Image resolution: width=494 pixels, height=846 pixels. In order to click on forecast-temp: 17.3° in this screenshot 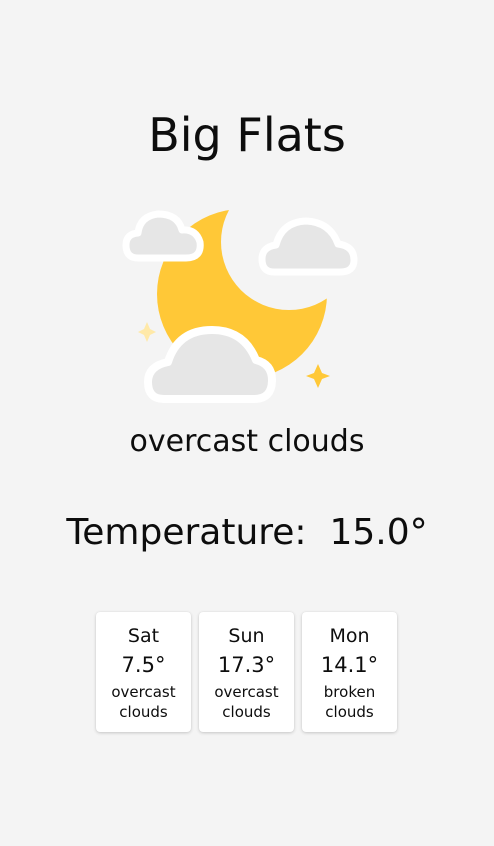, I will do `click(246, 665)`.